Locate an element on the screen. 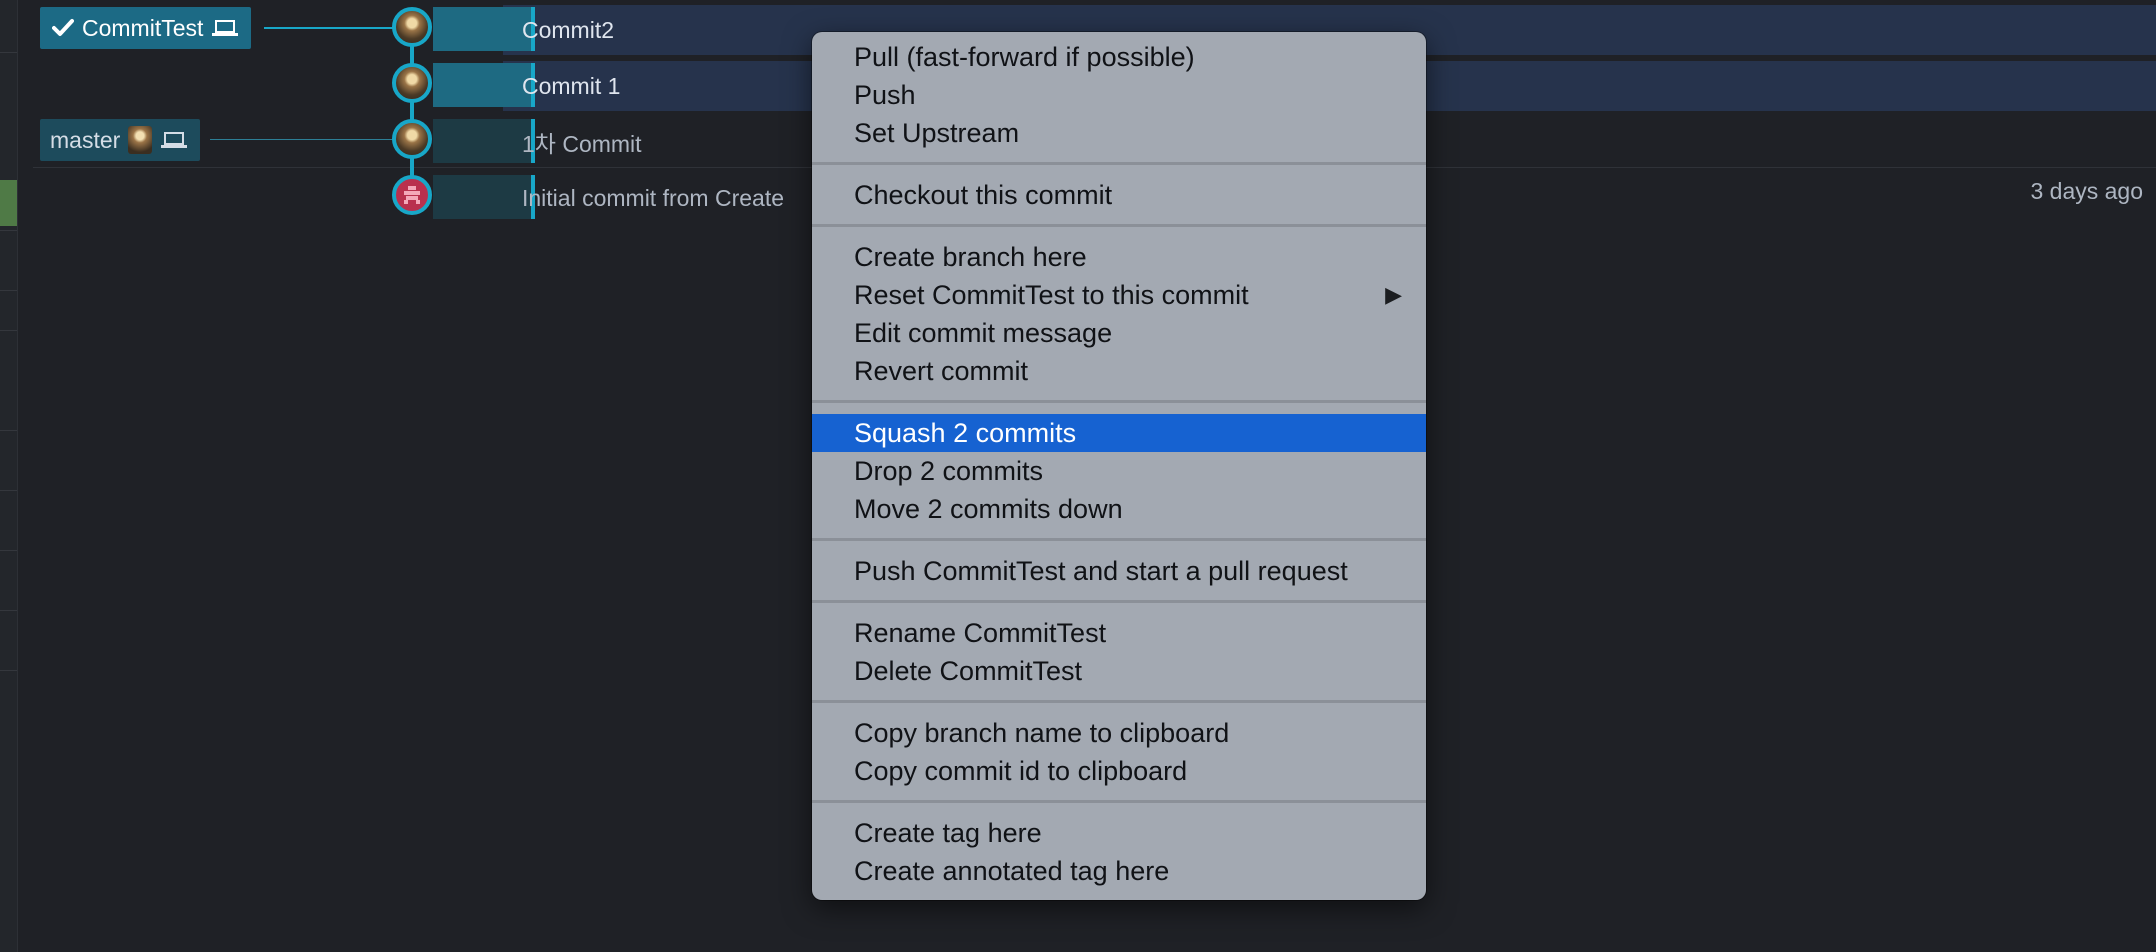  menu-item-rename-branch: Rename CommitTest is located at coordinates (1119, 633).